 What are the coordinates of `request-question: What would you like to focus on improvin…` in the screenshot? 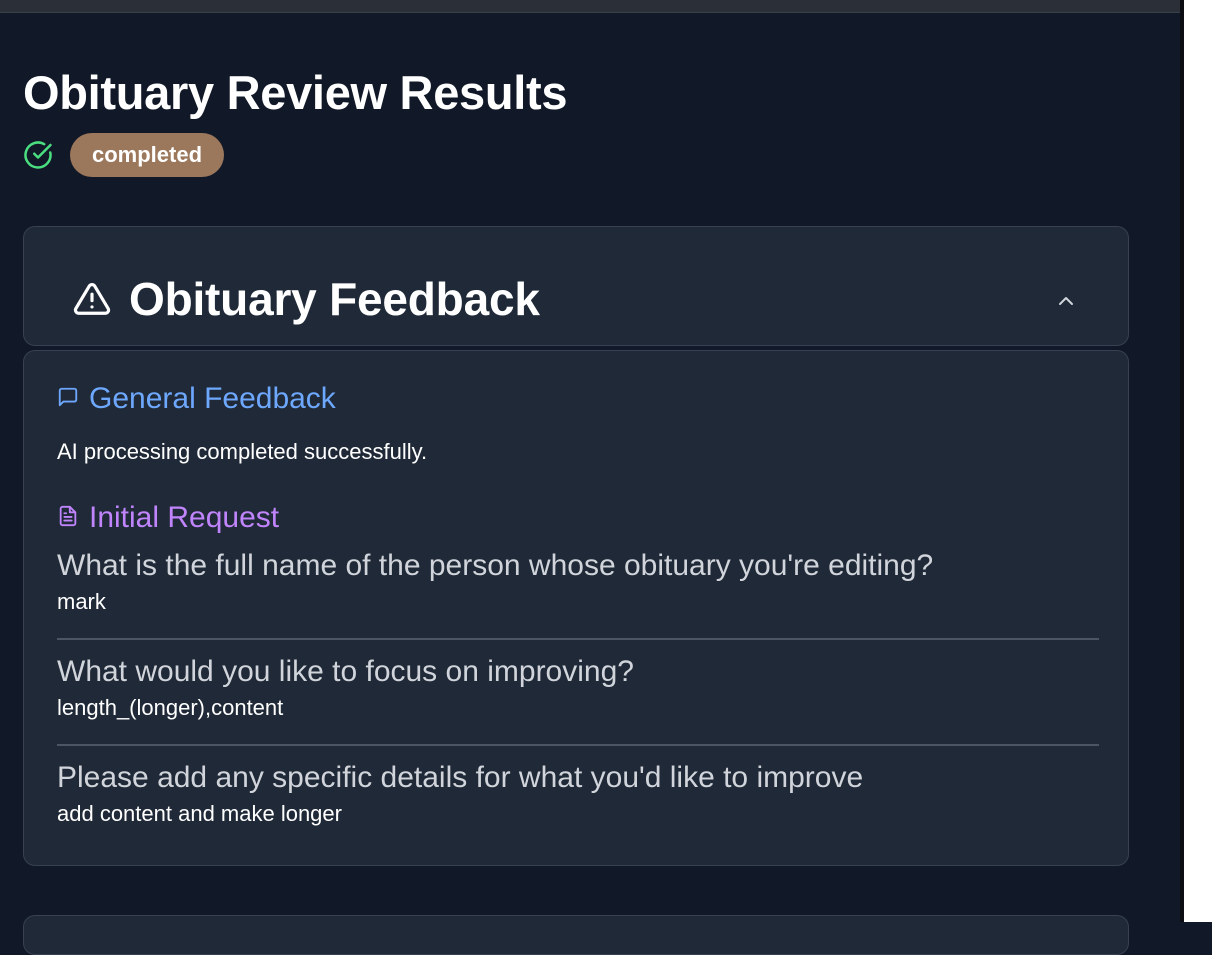 It's located at (345, 671).